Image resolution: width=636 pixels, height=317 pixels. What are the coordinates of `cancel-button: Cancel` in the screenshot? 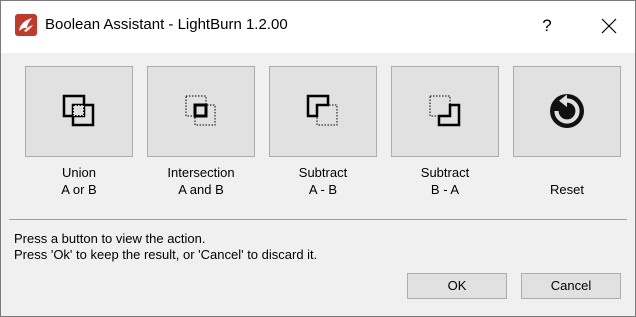 It's located at (571, 286).